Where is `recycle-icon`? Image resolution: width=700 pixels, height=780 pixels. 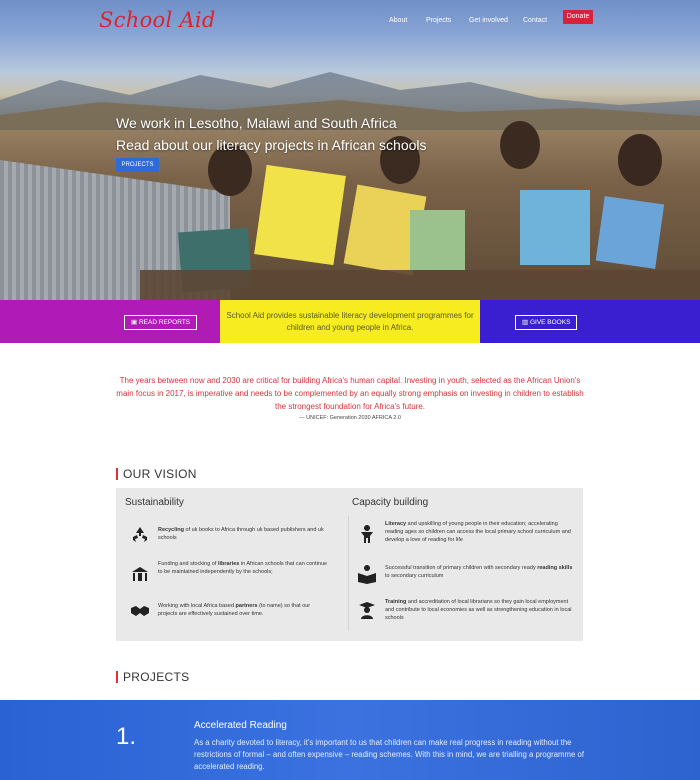 recycle-icon is located at coordinates (140, 534).